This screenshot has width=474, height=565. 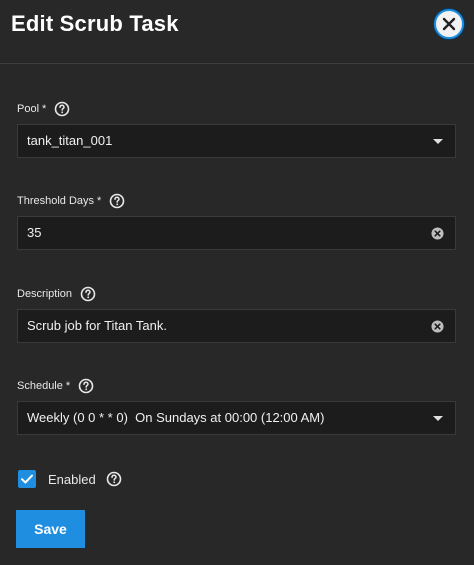 I want to click on threshold-days-value: 35, so click(x=34, y=232).